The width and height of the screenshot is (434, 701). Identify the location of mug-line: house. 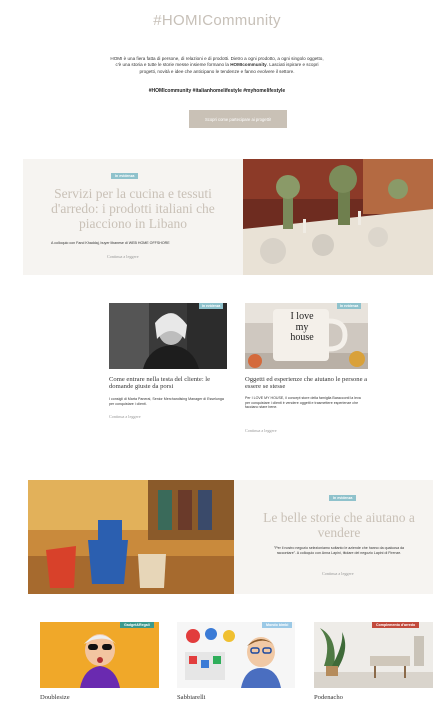
(302, 337).